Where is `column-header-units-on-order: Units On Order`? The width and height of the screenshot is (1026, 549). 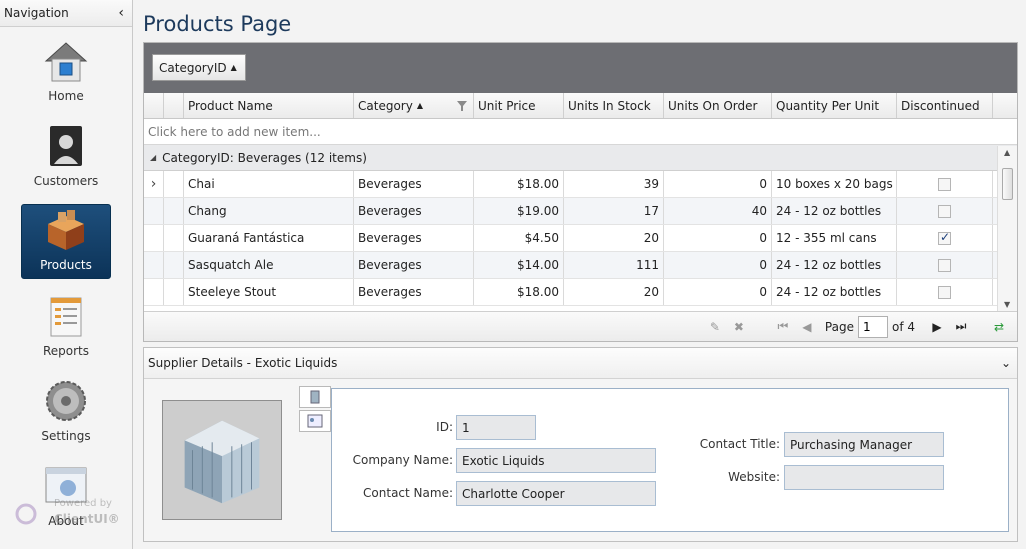 column-header-units-on-order: Units On Order is located at coordinates (718, 105).